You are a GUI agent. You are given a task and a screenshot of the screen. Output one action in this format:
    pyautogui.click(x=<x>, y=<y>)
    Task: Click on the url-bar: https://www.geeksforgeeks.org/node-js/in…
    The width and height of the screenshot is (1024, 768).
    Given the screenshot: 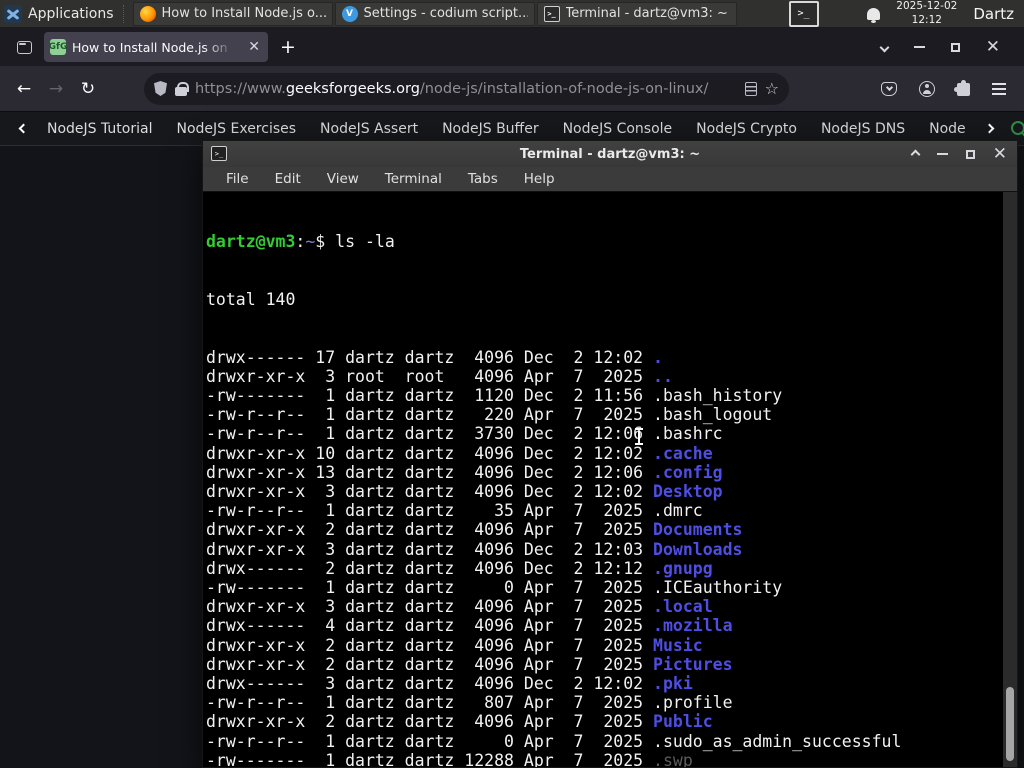 What is the action you would take?
    pyautogui.click(x=466, y=88)
    